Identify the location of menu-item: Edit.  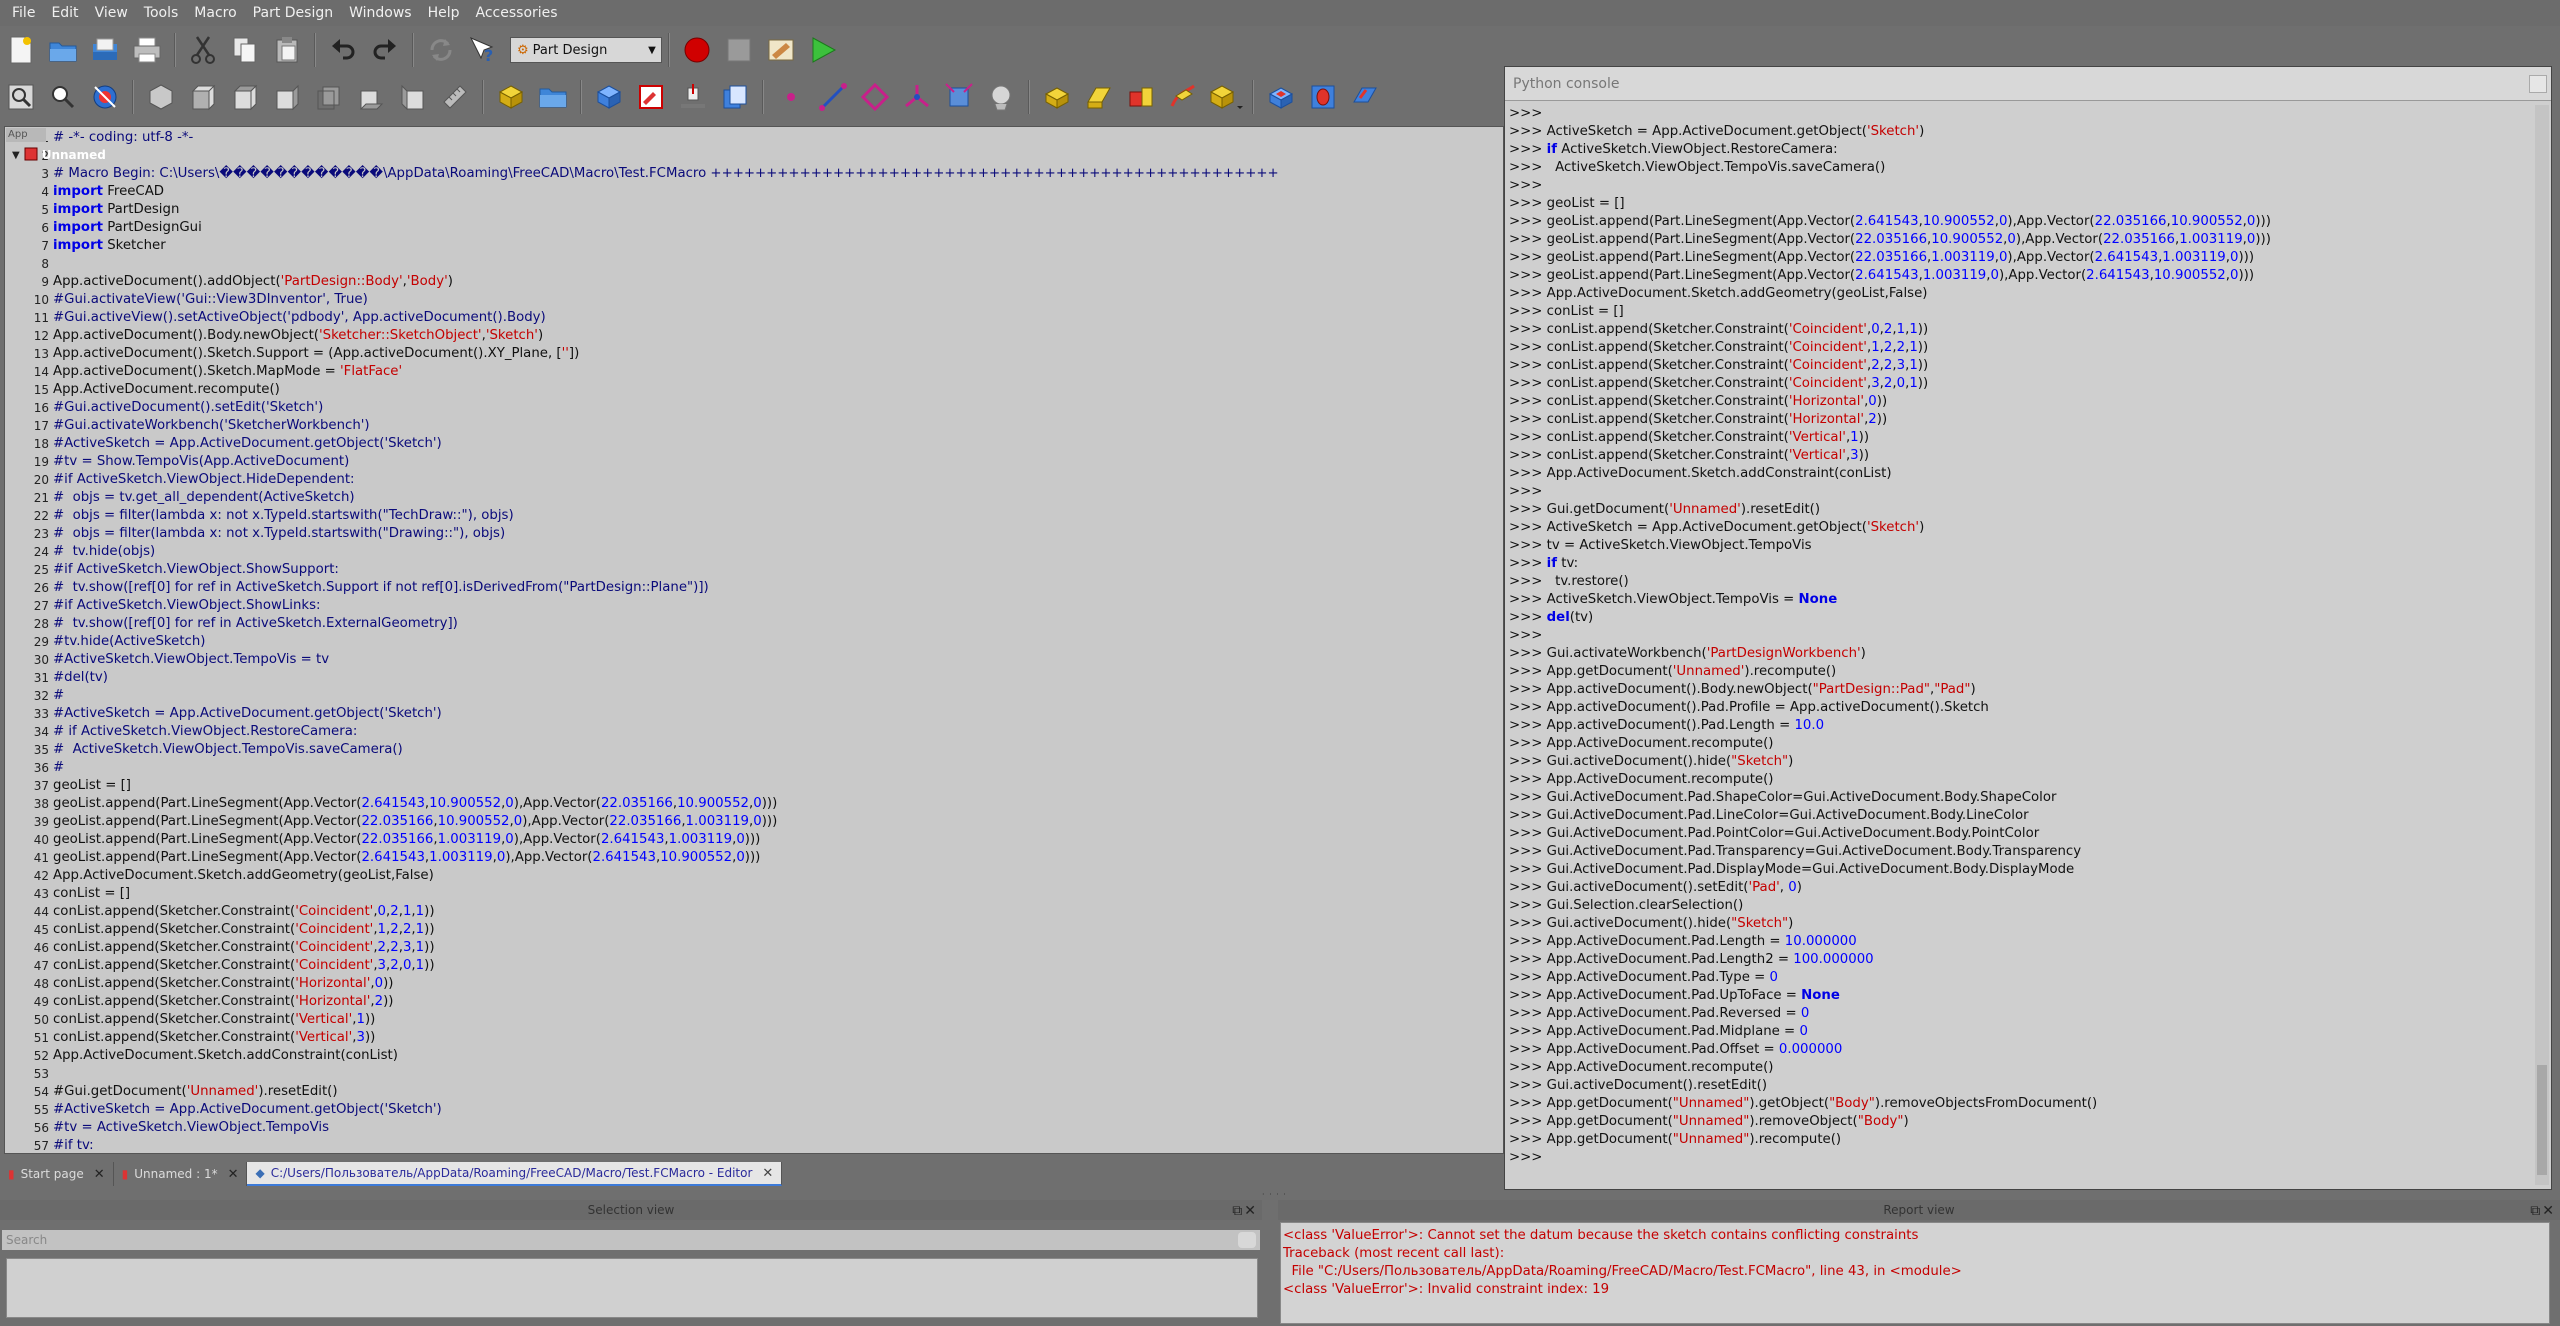
(64, 13).